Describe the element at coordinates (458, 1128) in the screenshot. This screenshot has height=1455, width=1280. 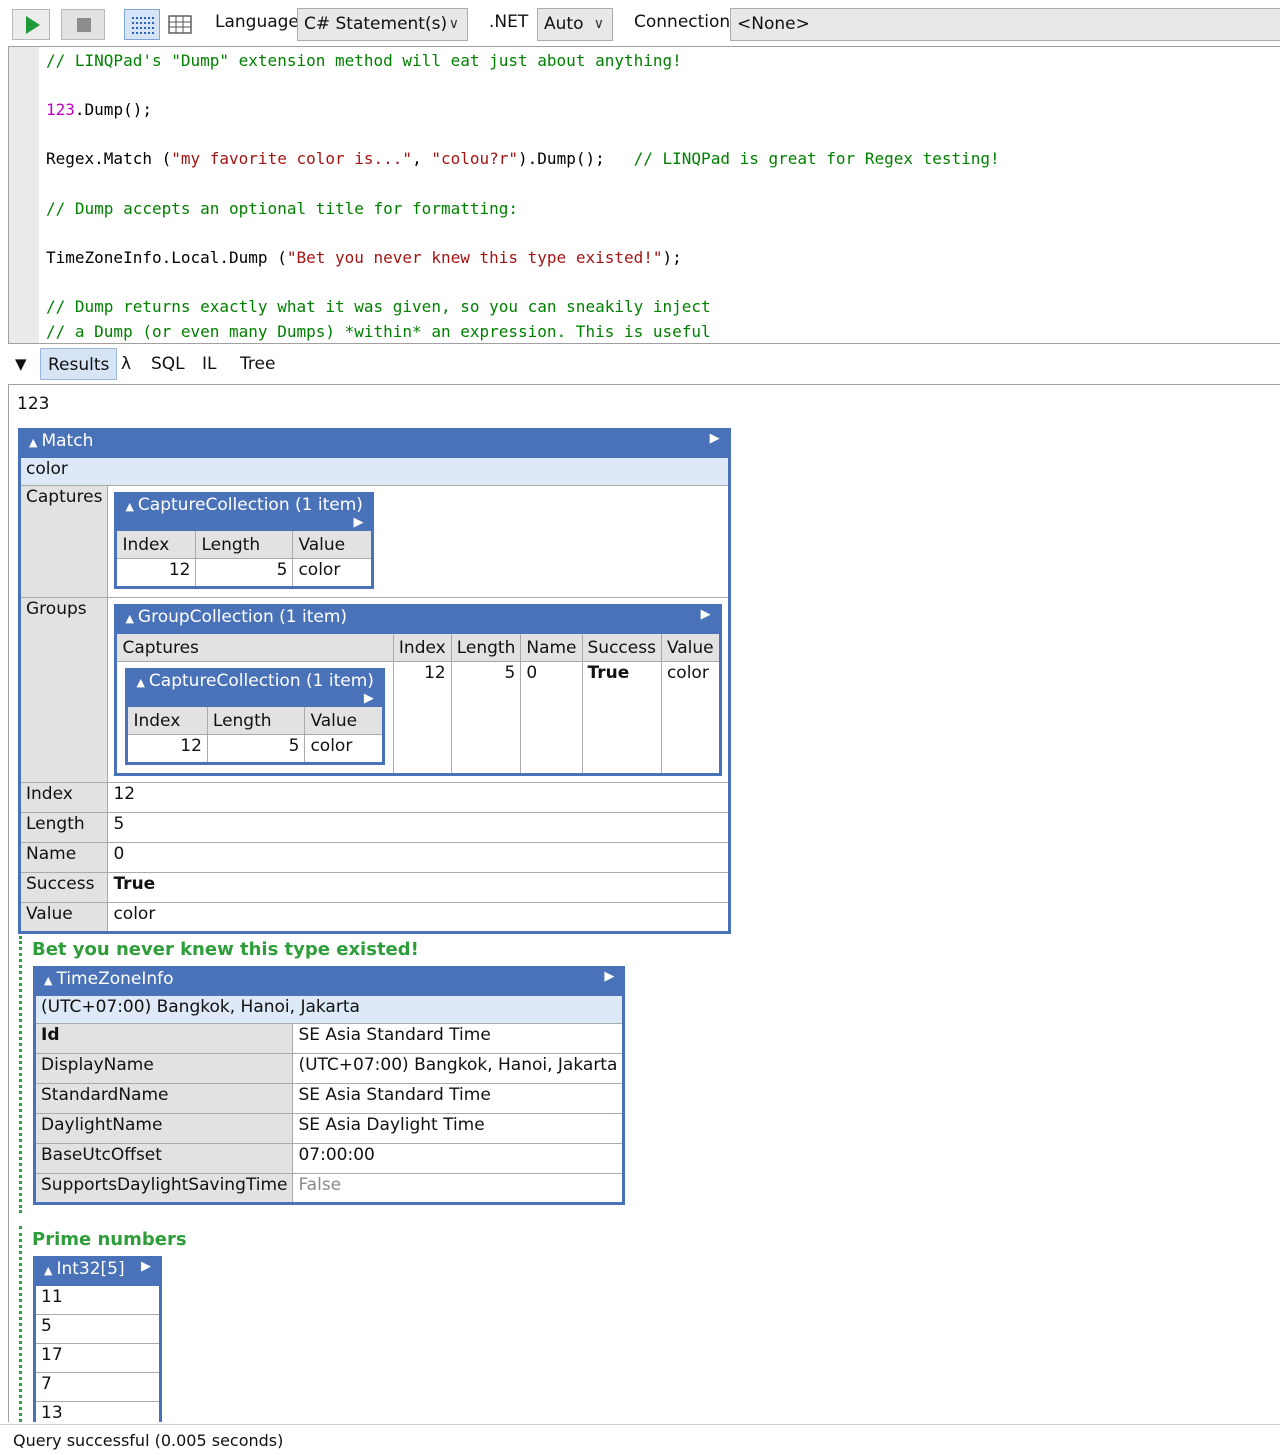
I see `property-value: SE Asia Daylight Time` at that location.